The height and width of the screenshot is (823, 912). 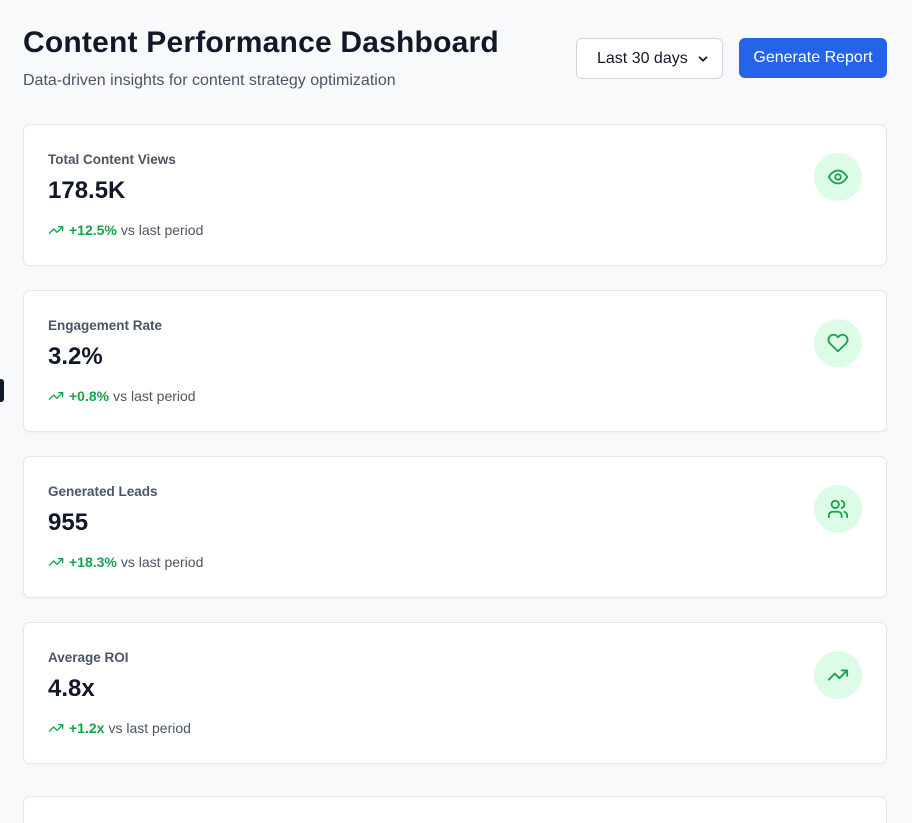 What do you see at coordinates (71, 688) in the screenshot?
I see `metric-value: 4.8x` at bounding box center [71, 688].